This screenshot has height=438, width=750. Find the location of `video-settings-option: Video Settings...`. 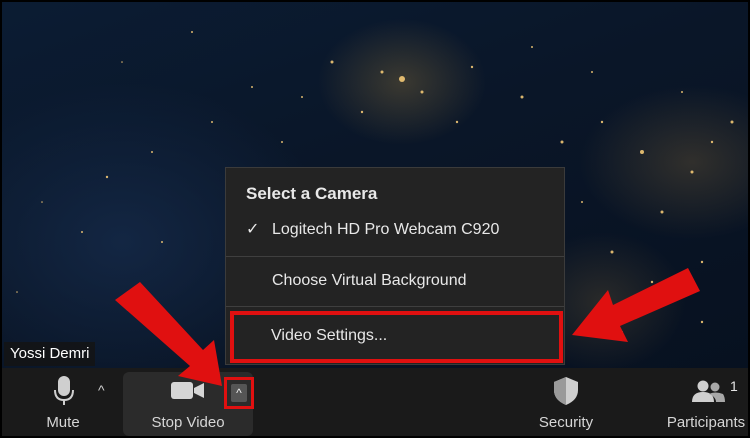

video-settings-option: Video Settings... is located at coordinates (396, 337).